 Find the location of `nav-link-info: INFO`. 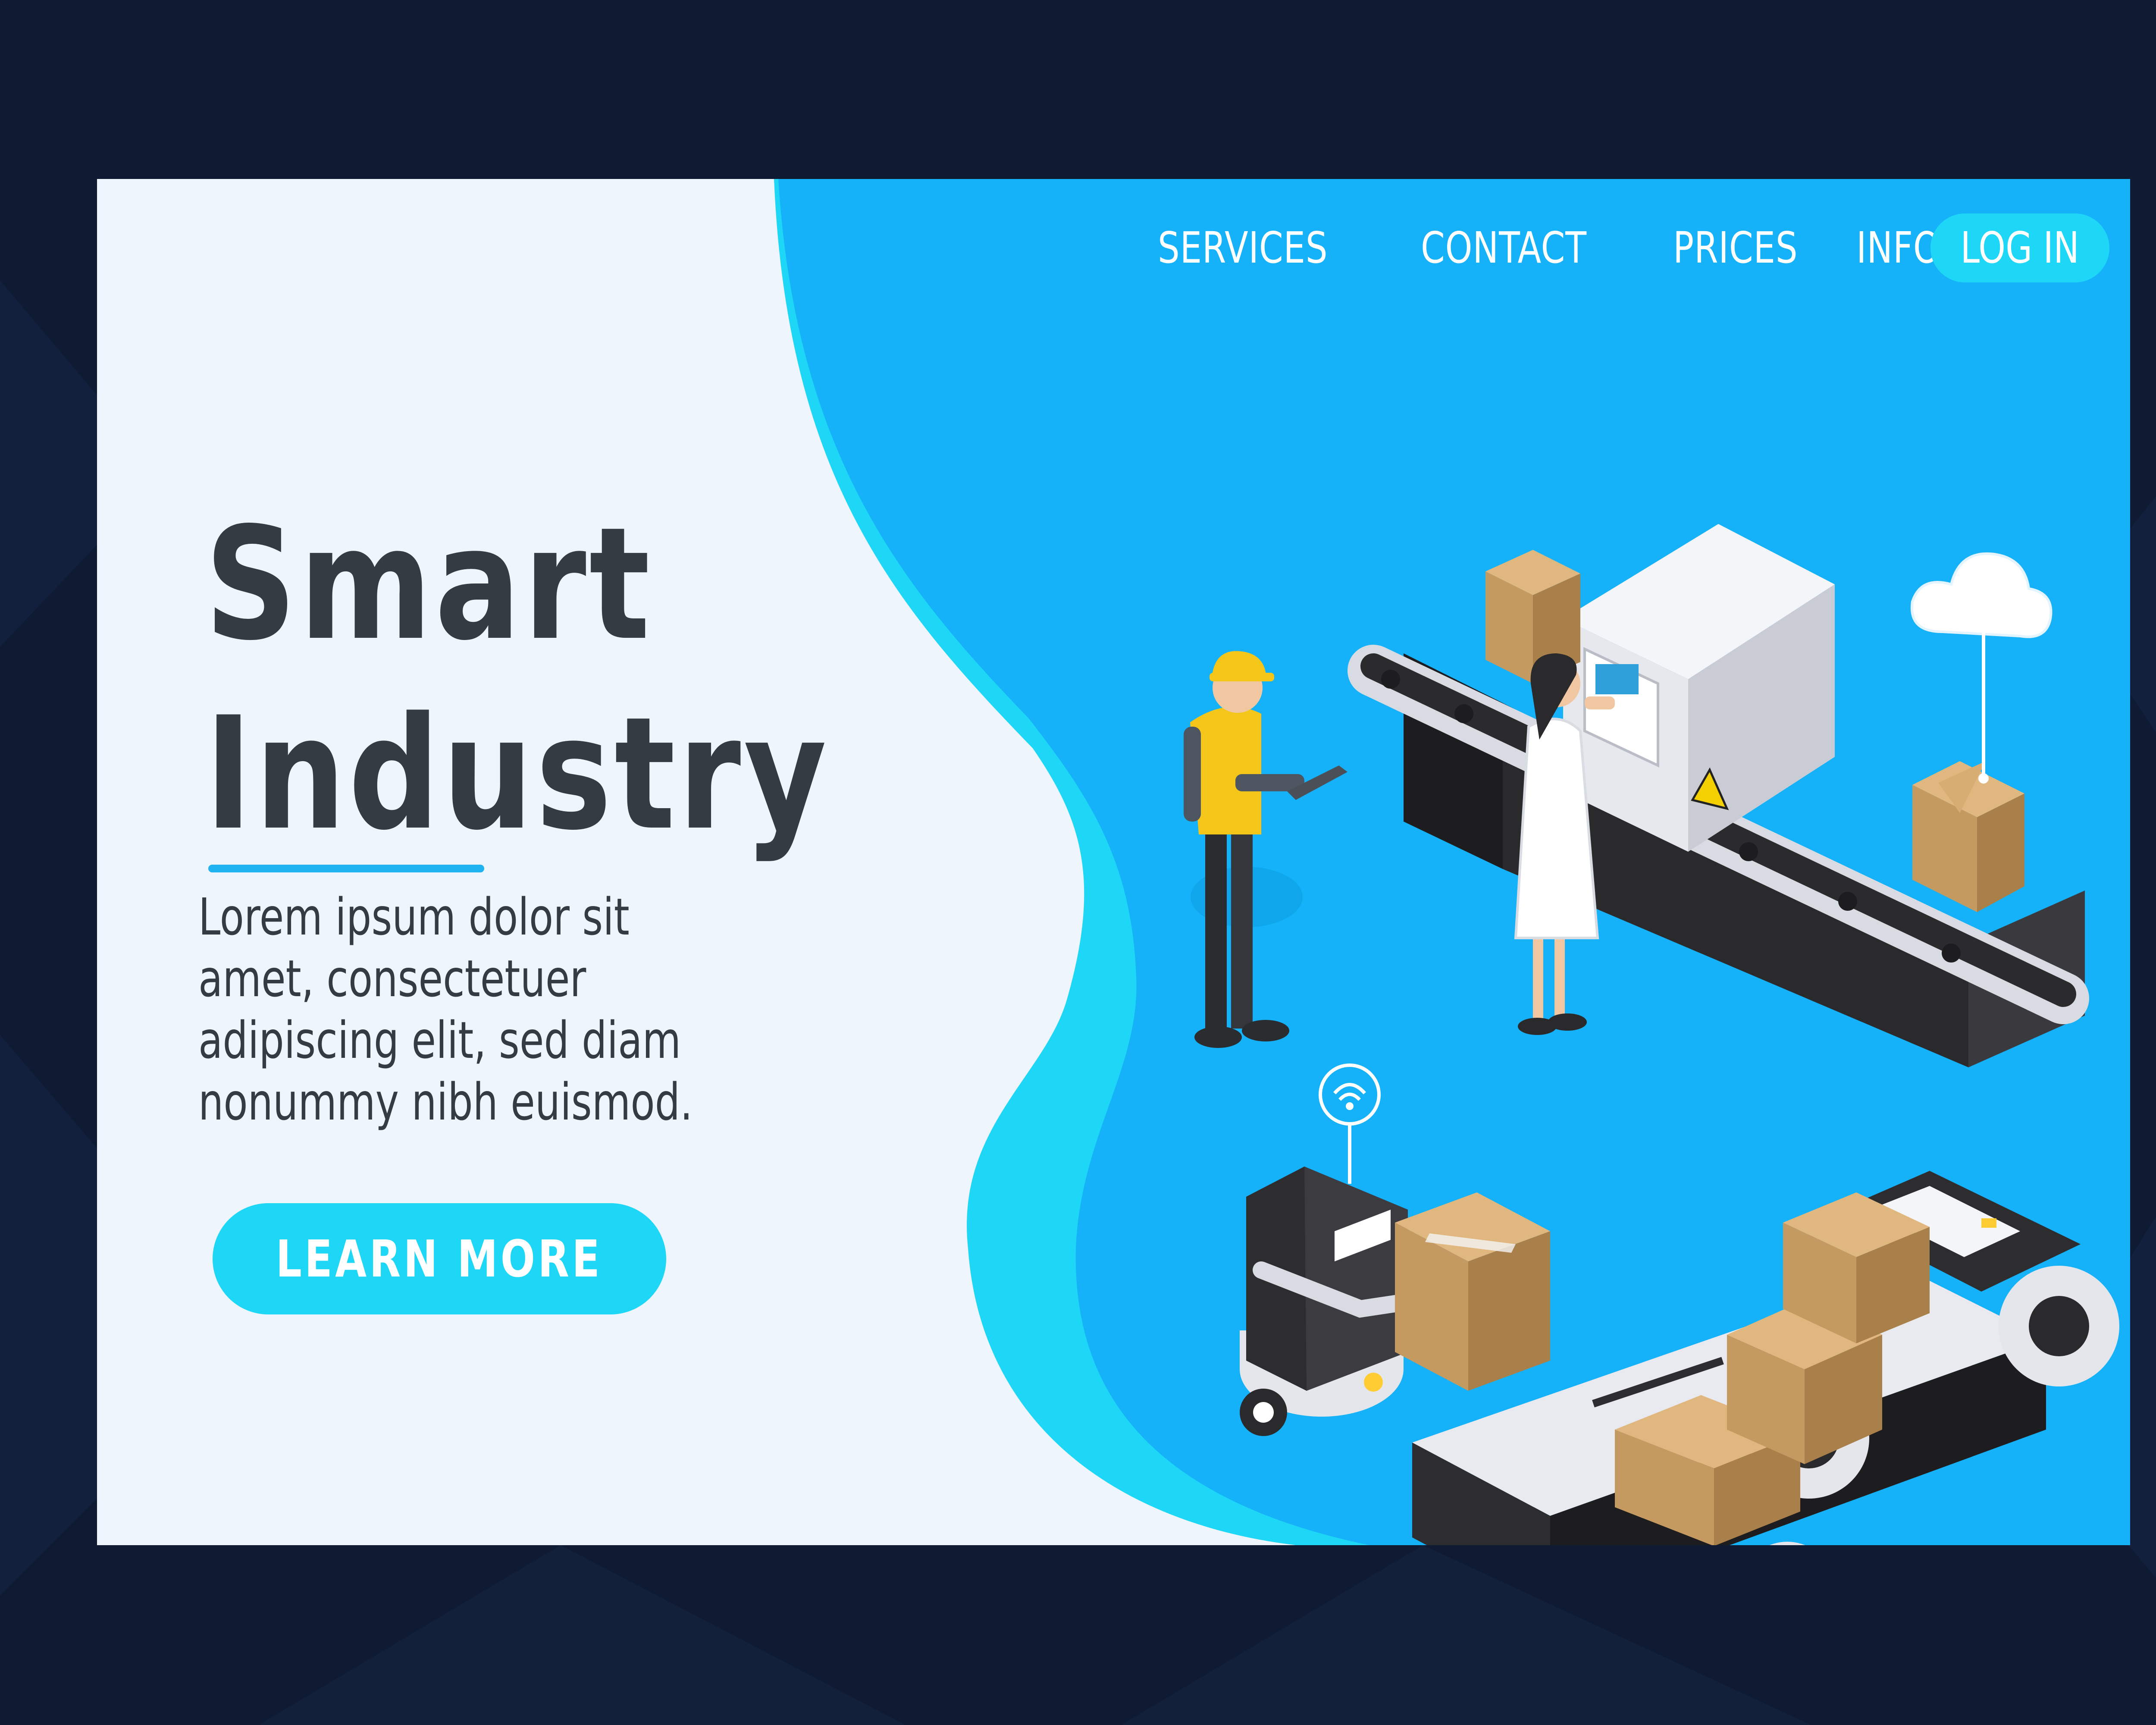

nav-link-info: INFO is located at coordinates (1898, 248).